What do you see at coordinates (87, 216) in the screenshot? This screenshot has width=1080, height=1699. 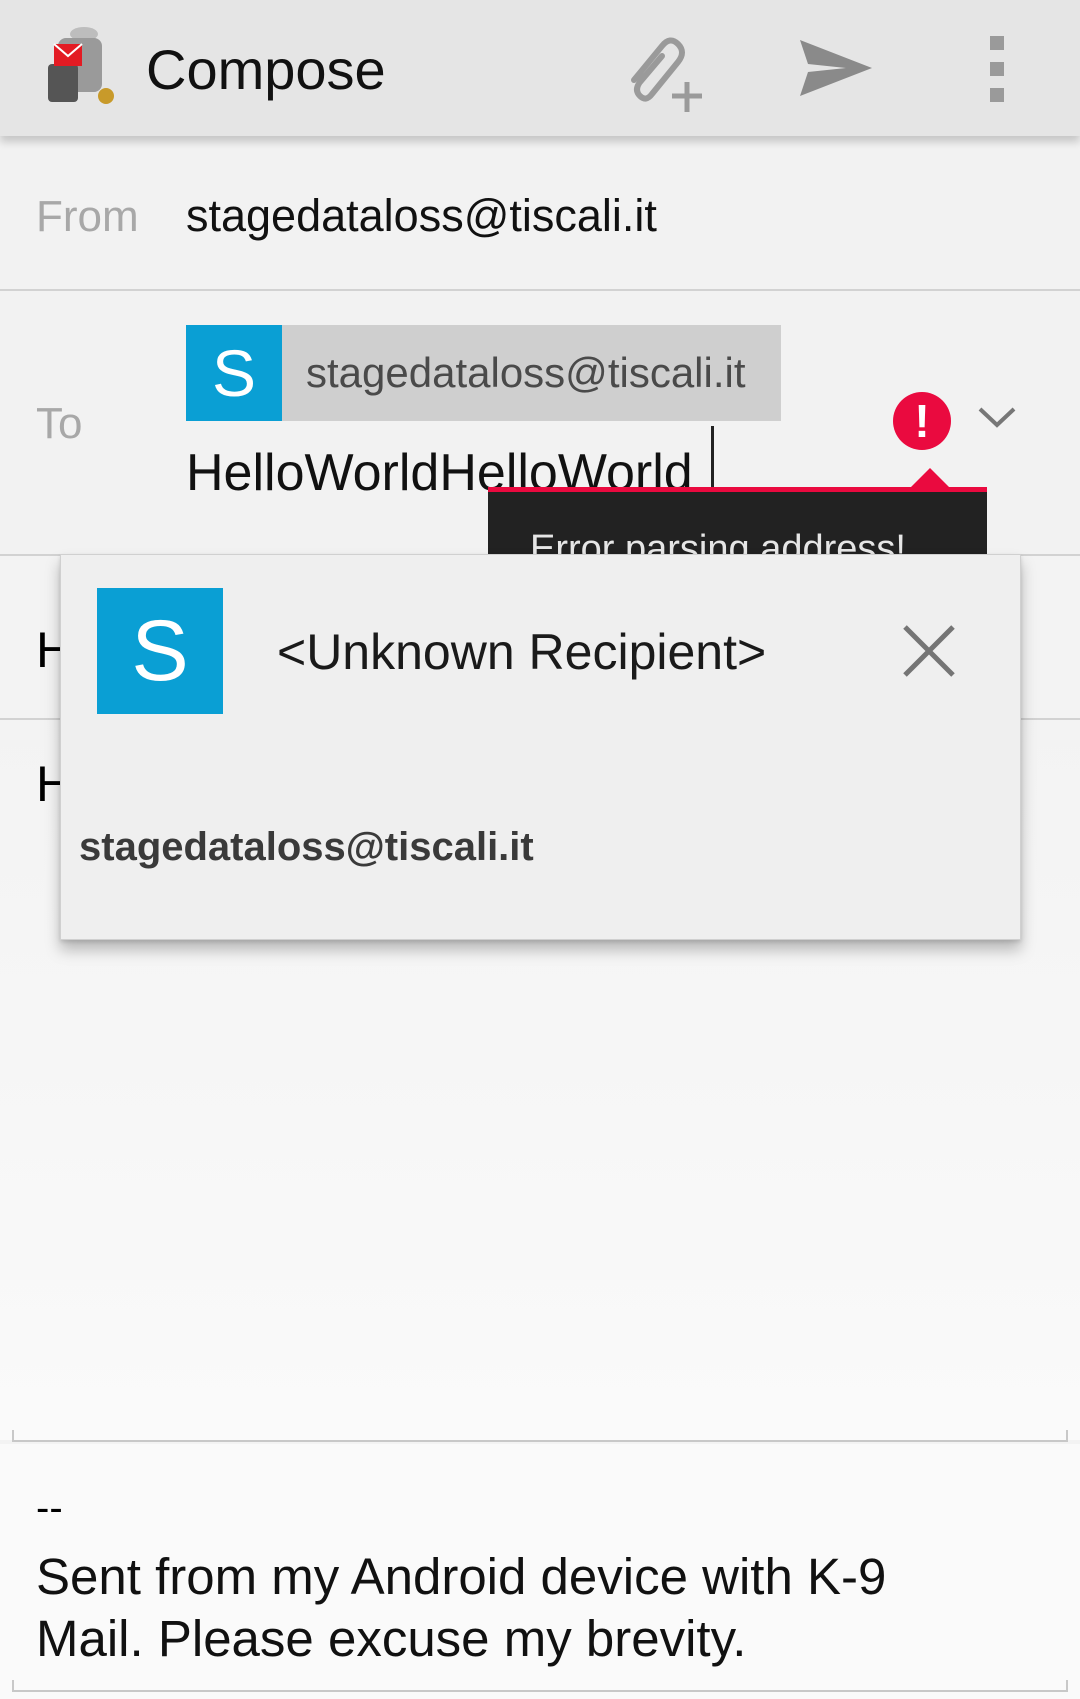 I see `from-label: From` at bounding box center [87, 216].